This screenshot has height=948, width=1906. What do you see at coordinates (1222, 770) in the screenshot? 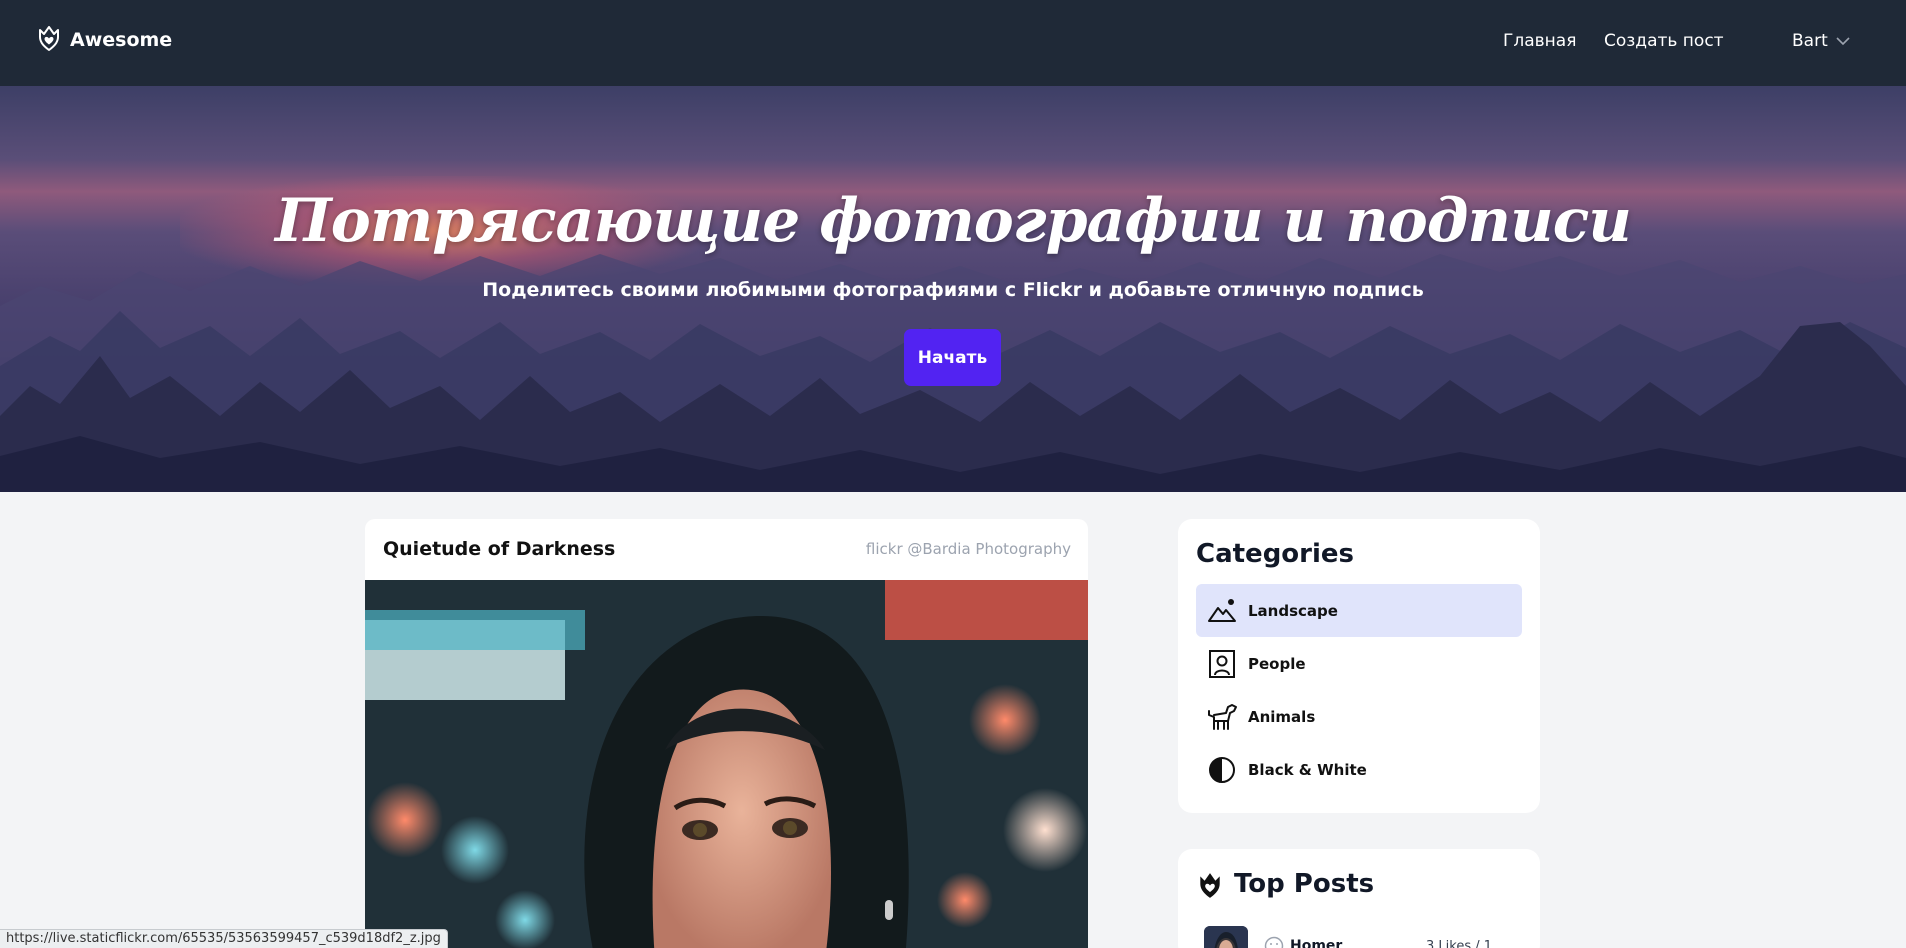
I see `contrast-icon` at bounding box center [1222, 770].